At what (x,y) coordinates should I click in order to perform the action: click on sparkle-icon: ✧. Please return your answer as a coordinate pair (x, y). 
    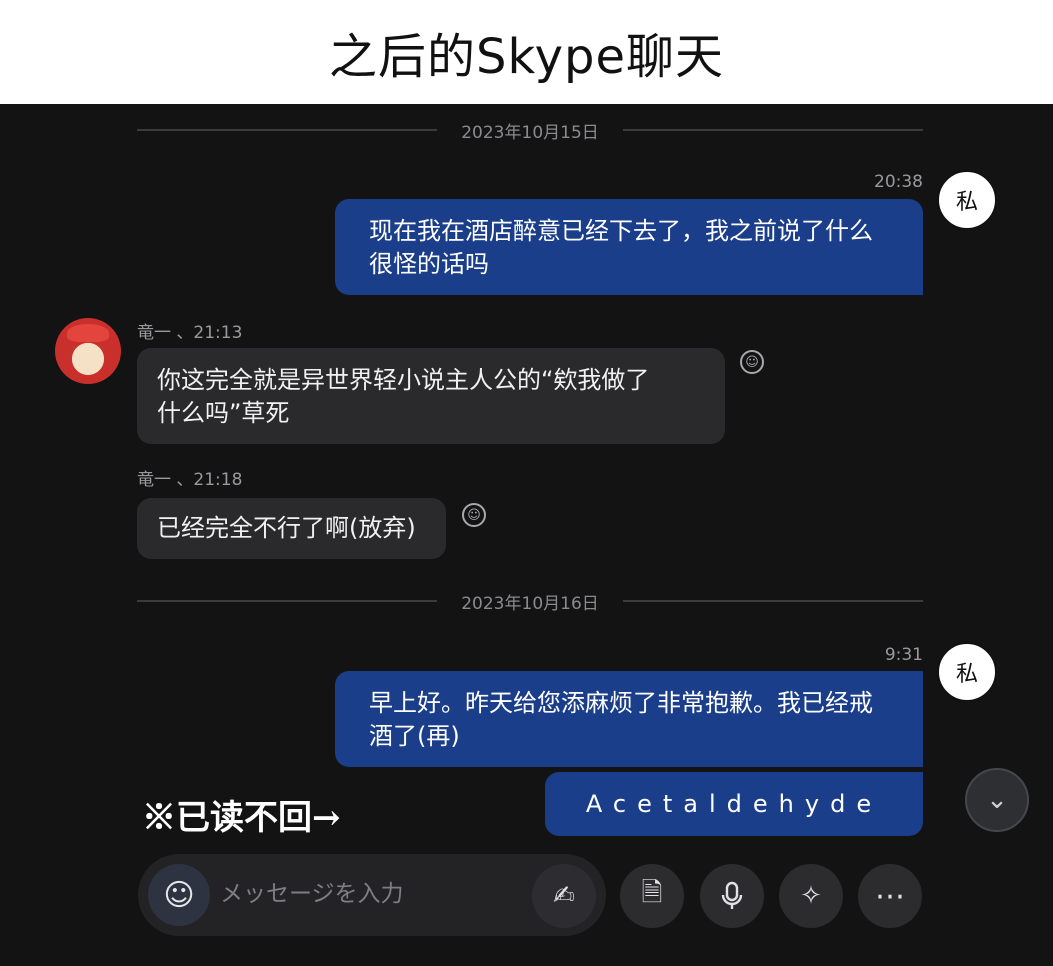
    Looking at the image, I should click on (811, 896).